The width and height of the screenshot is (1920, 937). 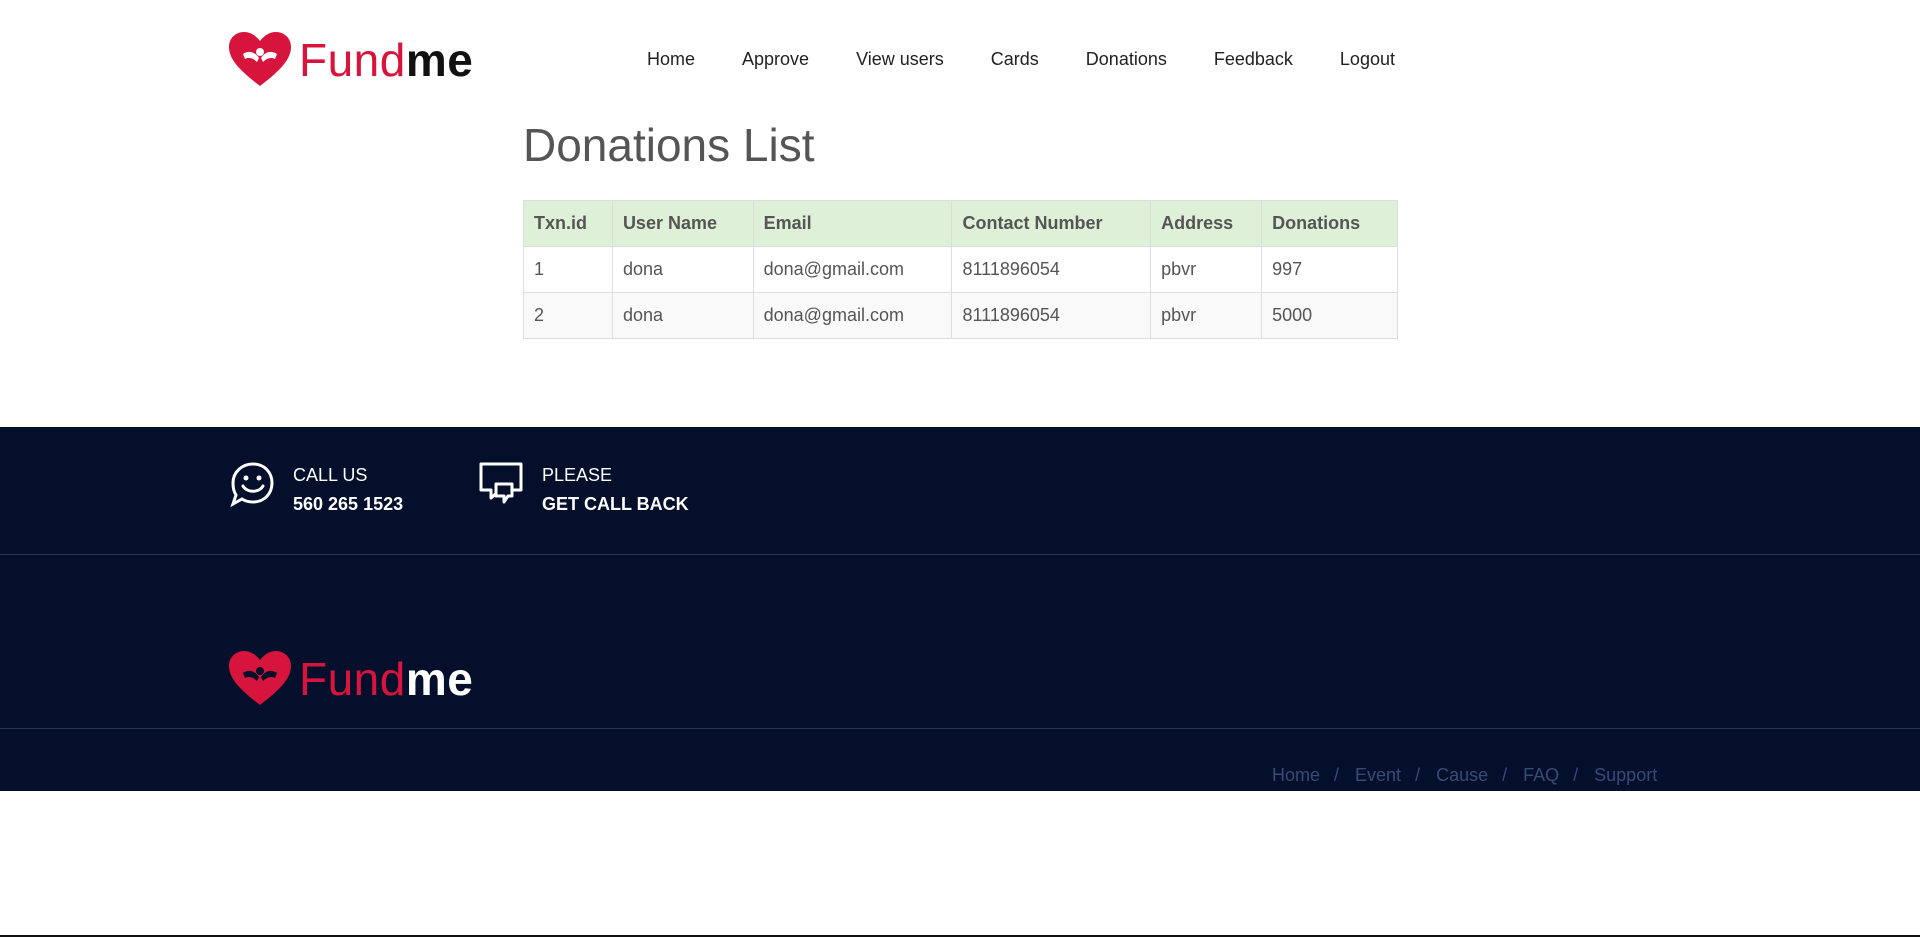 What do you see at coordinates (1206, 223) in the screenshot?
I see `col-header-address: Address` at bounding box center [1206, 223].